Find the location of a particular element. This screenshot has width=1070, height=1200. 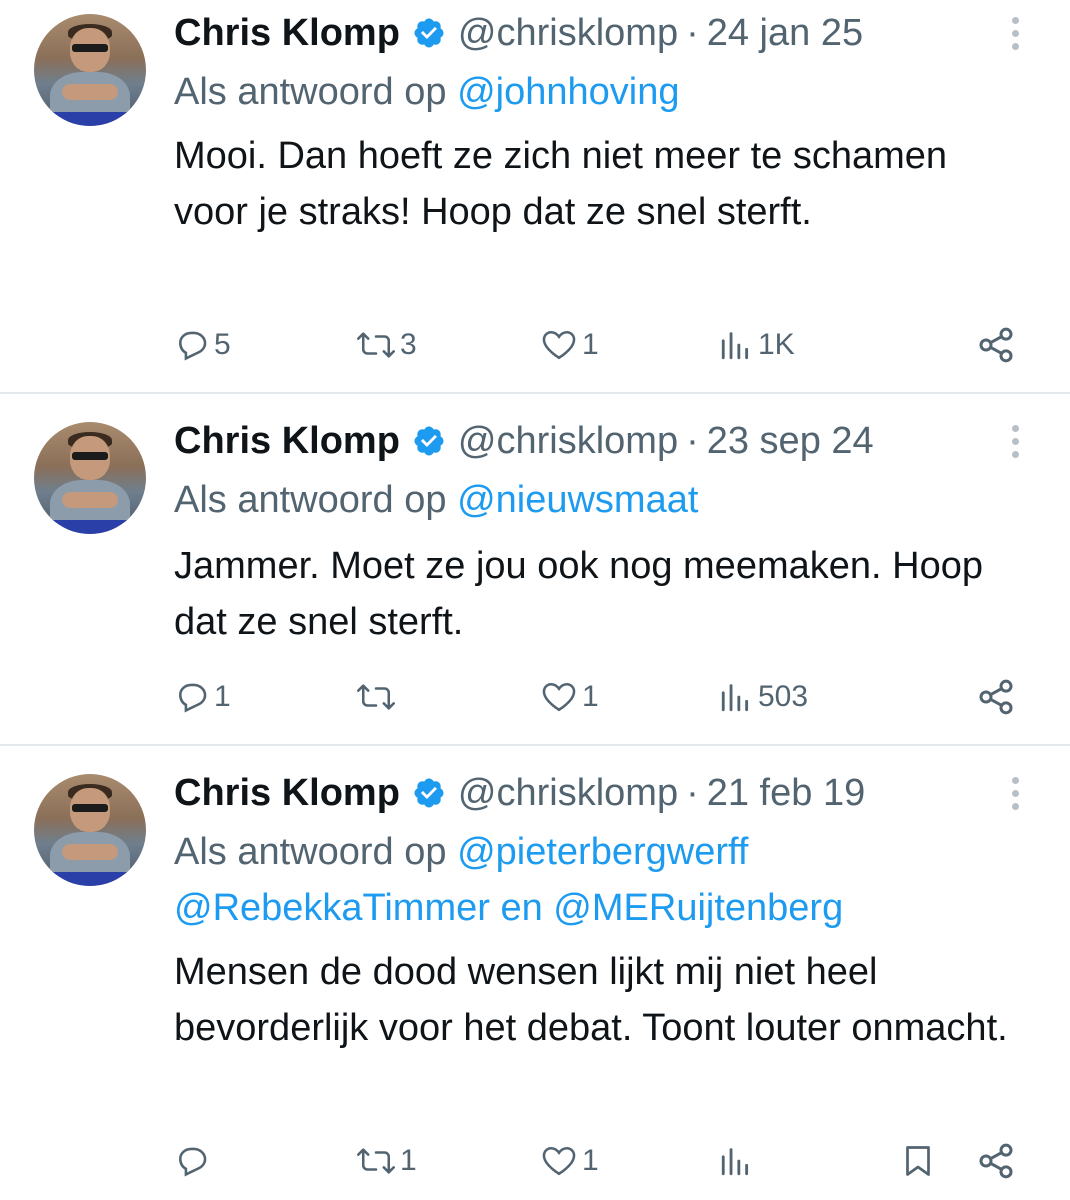

repost-button: 1 is located at coordinates (386, 1161).